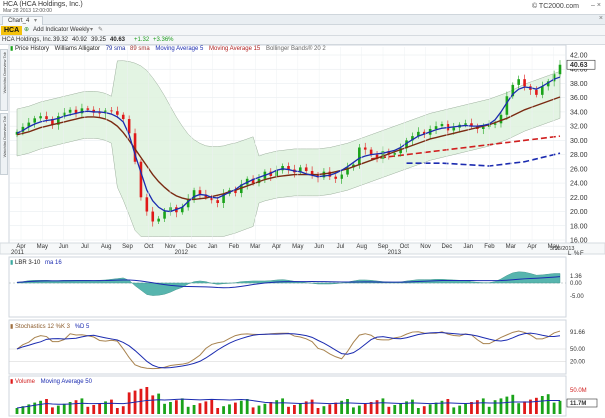  I want to click on lbr-panel, so click(287, 287).